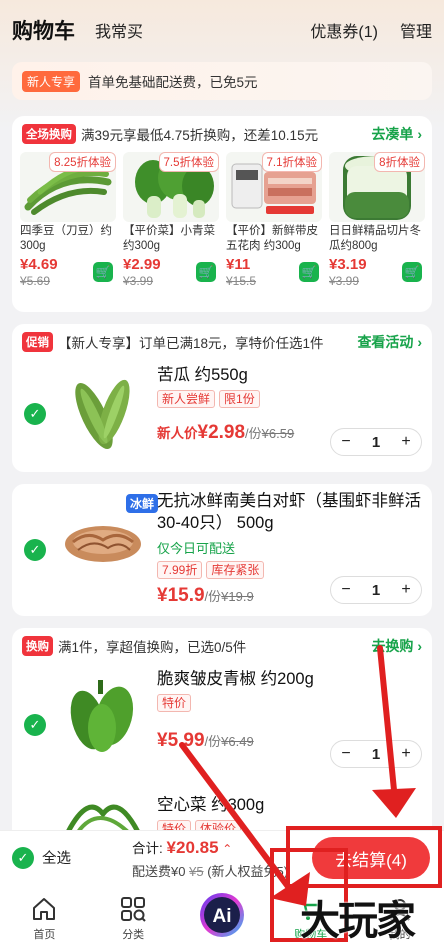 This screenshot has width=444, height=947. What do you see at coordinates (180, 570) in the screenshot?
I see `item-tag: 7.99折` at bounding box center [180, 570].